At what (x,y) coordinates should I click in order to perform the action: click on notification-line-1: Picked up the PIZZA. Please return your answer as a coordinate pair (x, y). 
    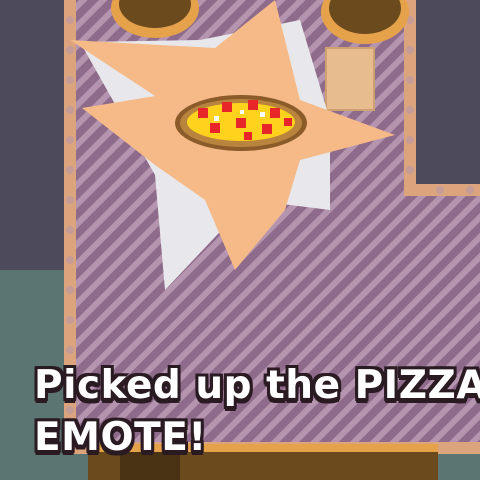
    Looking at the image, I should click on (257, 385).